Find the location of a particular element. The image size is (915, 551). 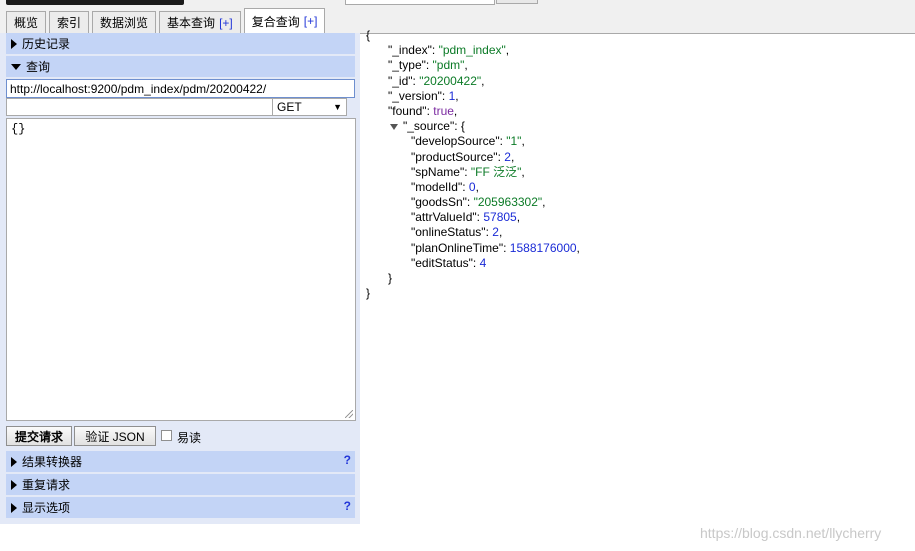

url-input is located at coordinates (180, 88).